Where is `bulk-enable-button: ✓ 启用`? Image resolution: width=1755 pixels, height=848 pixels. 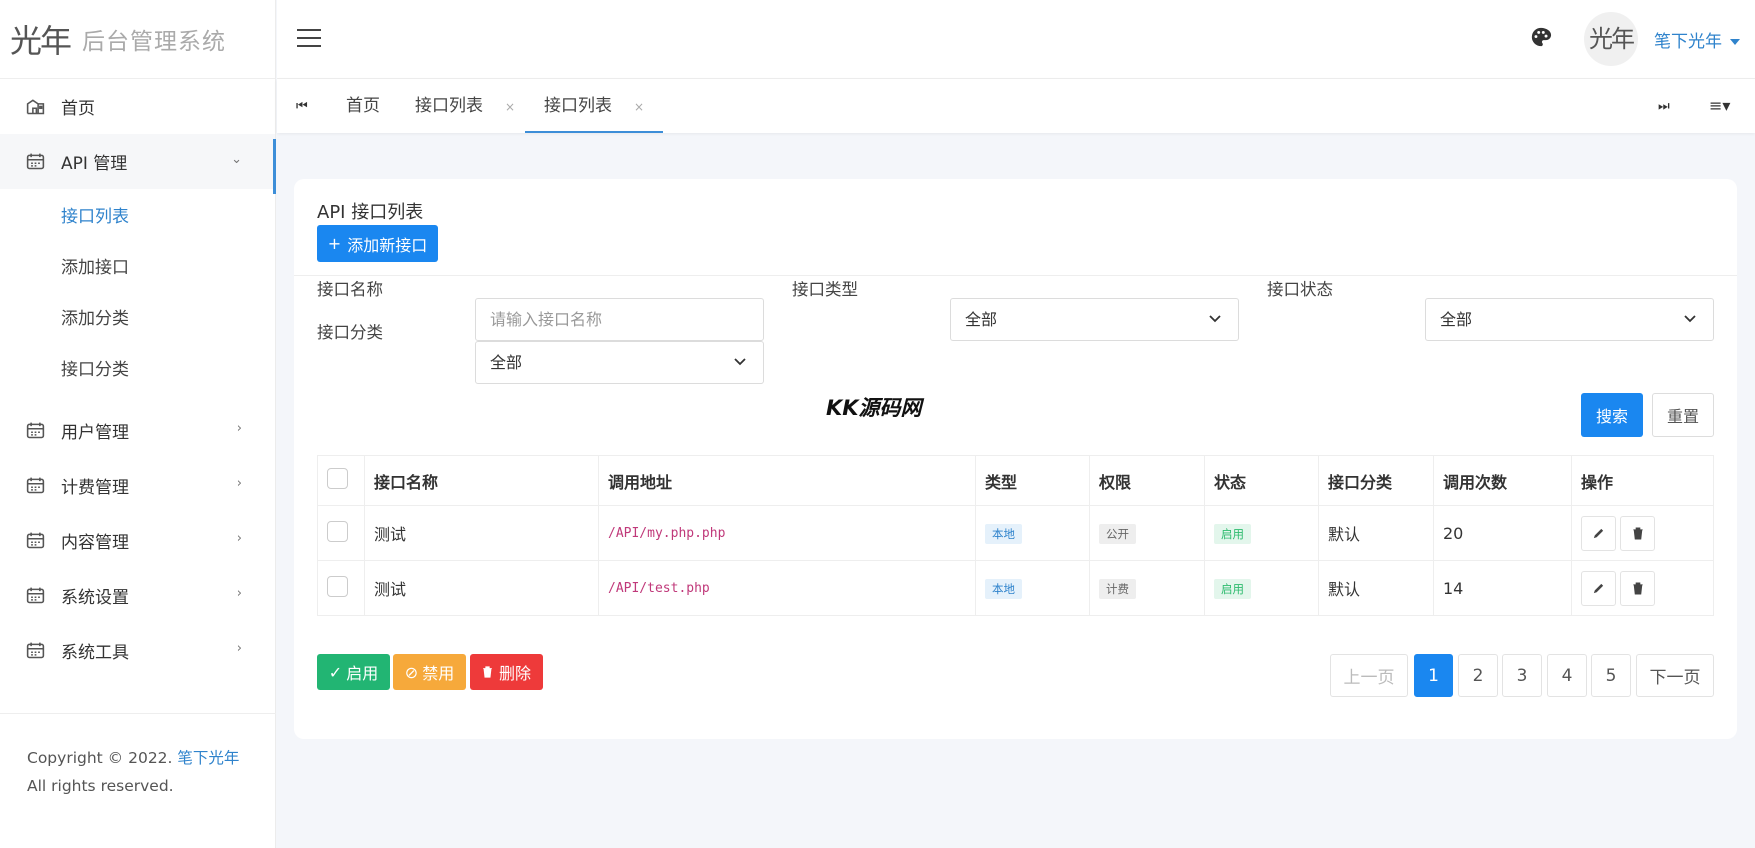
bulk-enable-button: ✓ 启用 is located at coordinates (353, 672).